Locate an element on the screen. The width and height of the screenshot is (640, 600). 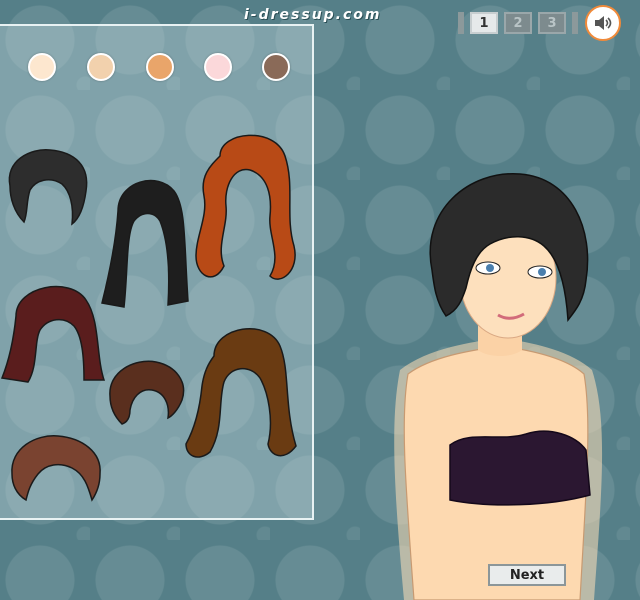
page-selector-edge-left is located at coordinates (461, 23).